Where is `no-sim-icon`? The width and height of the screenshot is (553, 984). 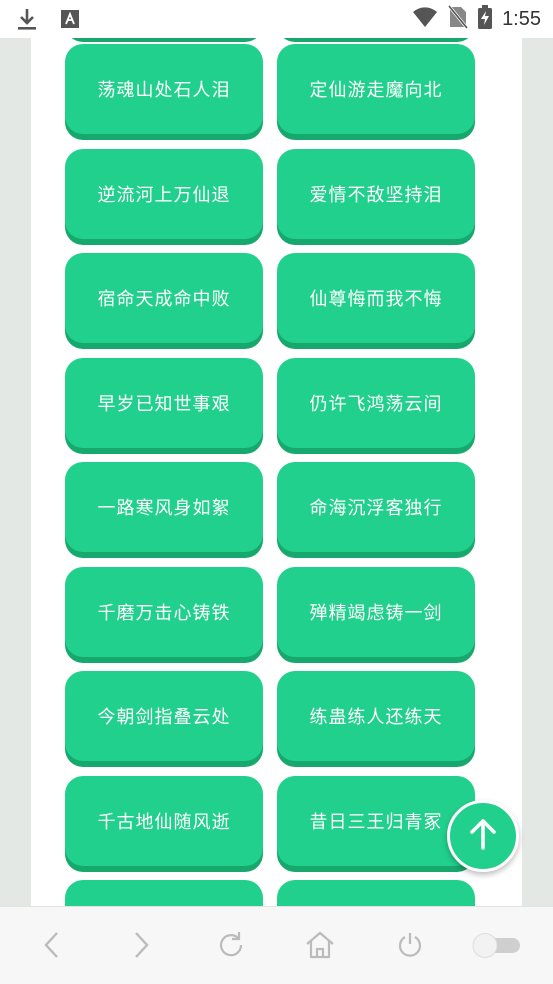
no-sim-icon is located at coordinates (458, 19).